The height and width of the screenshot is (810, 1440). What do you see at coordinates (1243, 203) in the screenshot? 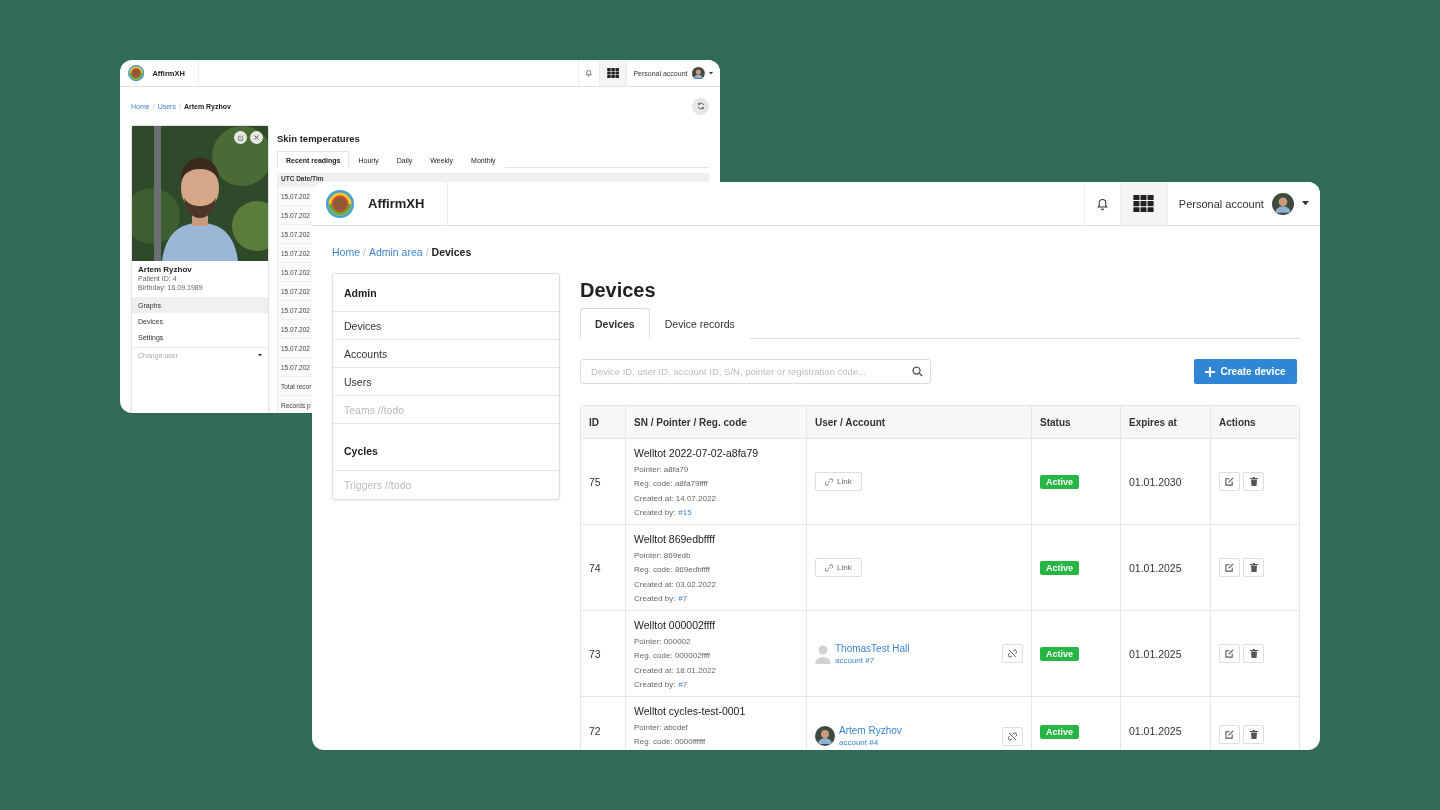
I see `account-menu: Personal account` at bounding box center [1243, 203].